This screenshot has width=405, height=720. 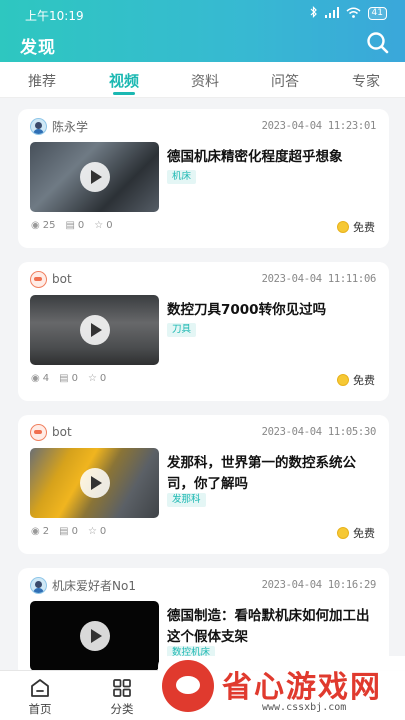 What do you see at coordinates (273, 627) in the screenshot?
I see `video-title: 德国制造：看哈默机床如何加工出这个假体支架` at bounding box center [273, 627].